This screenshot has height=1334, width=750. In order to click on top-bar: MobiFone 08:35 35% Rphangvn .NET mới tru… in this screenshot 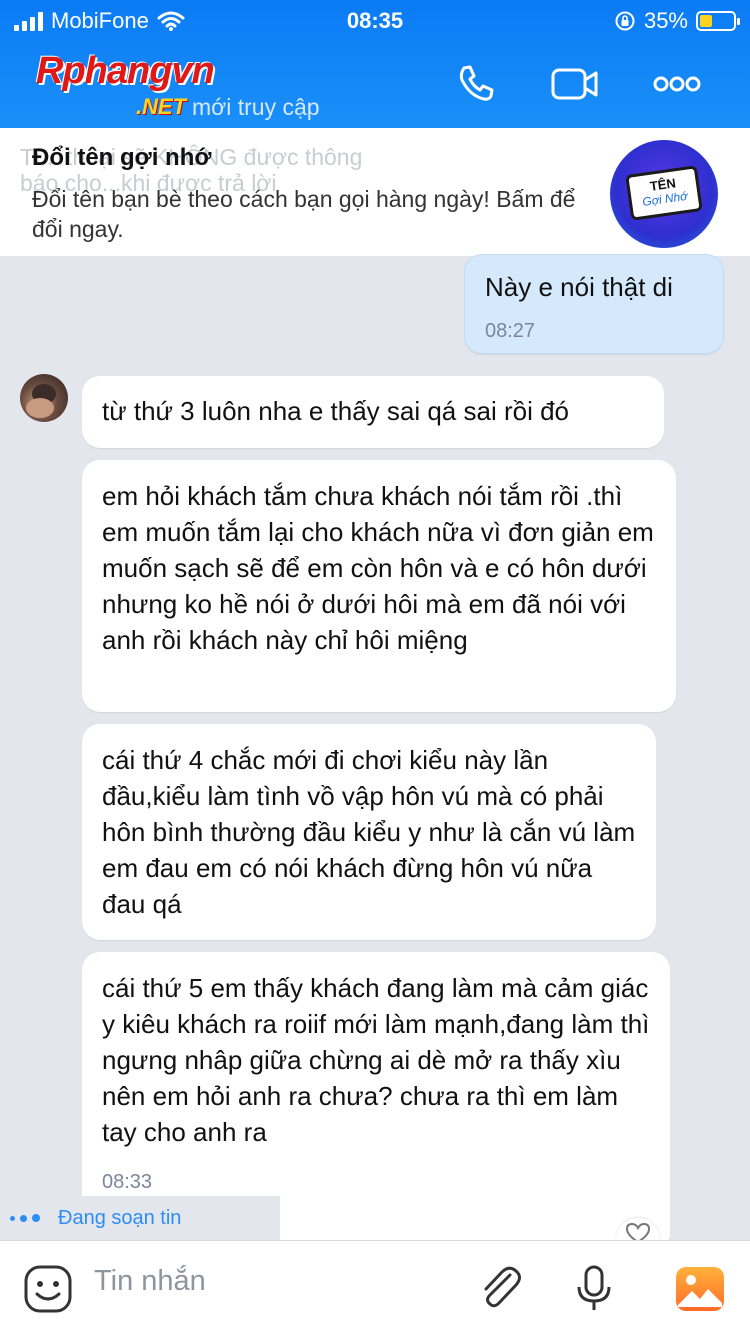, I will do `click(375, 64)`.